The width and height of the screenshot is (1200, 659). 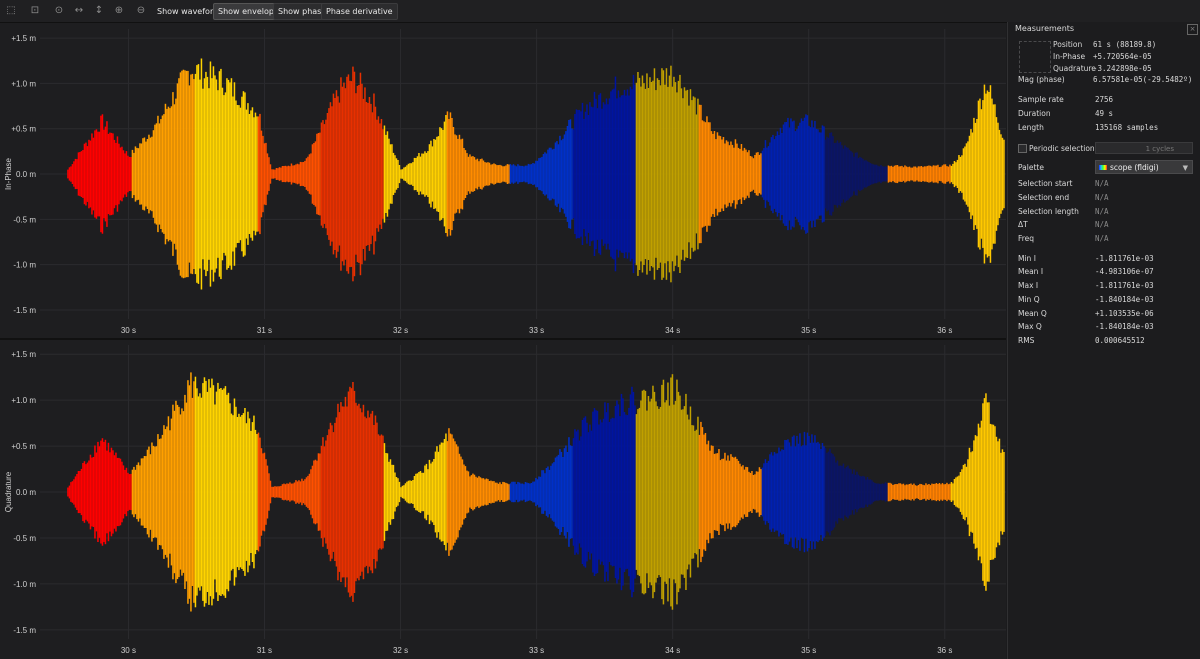 What do you see at coordinates (1192, 29) in the screenshot?
I see `close-icon: ×` at bounding box center [1192, 29].